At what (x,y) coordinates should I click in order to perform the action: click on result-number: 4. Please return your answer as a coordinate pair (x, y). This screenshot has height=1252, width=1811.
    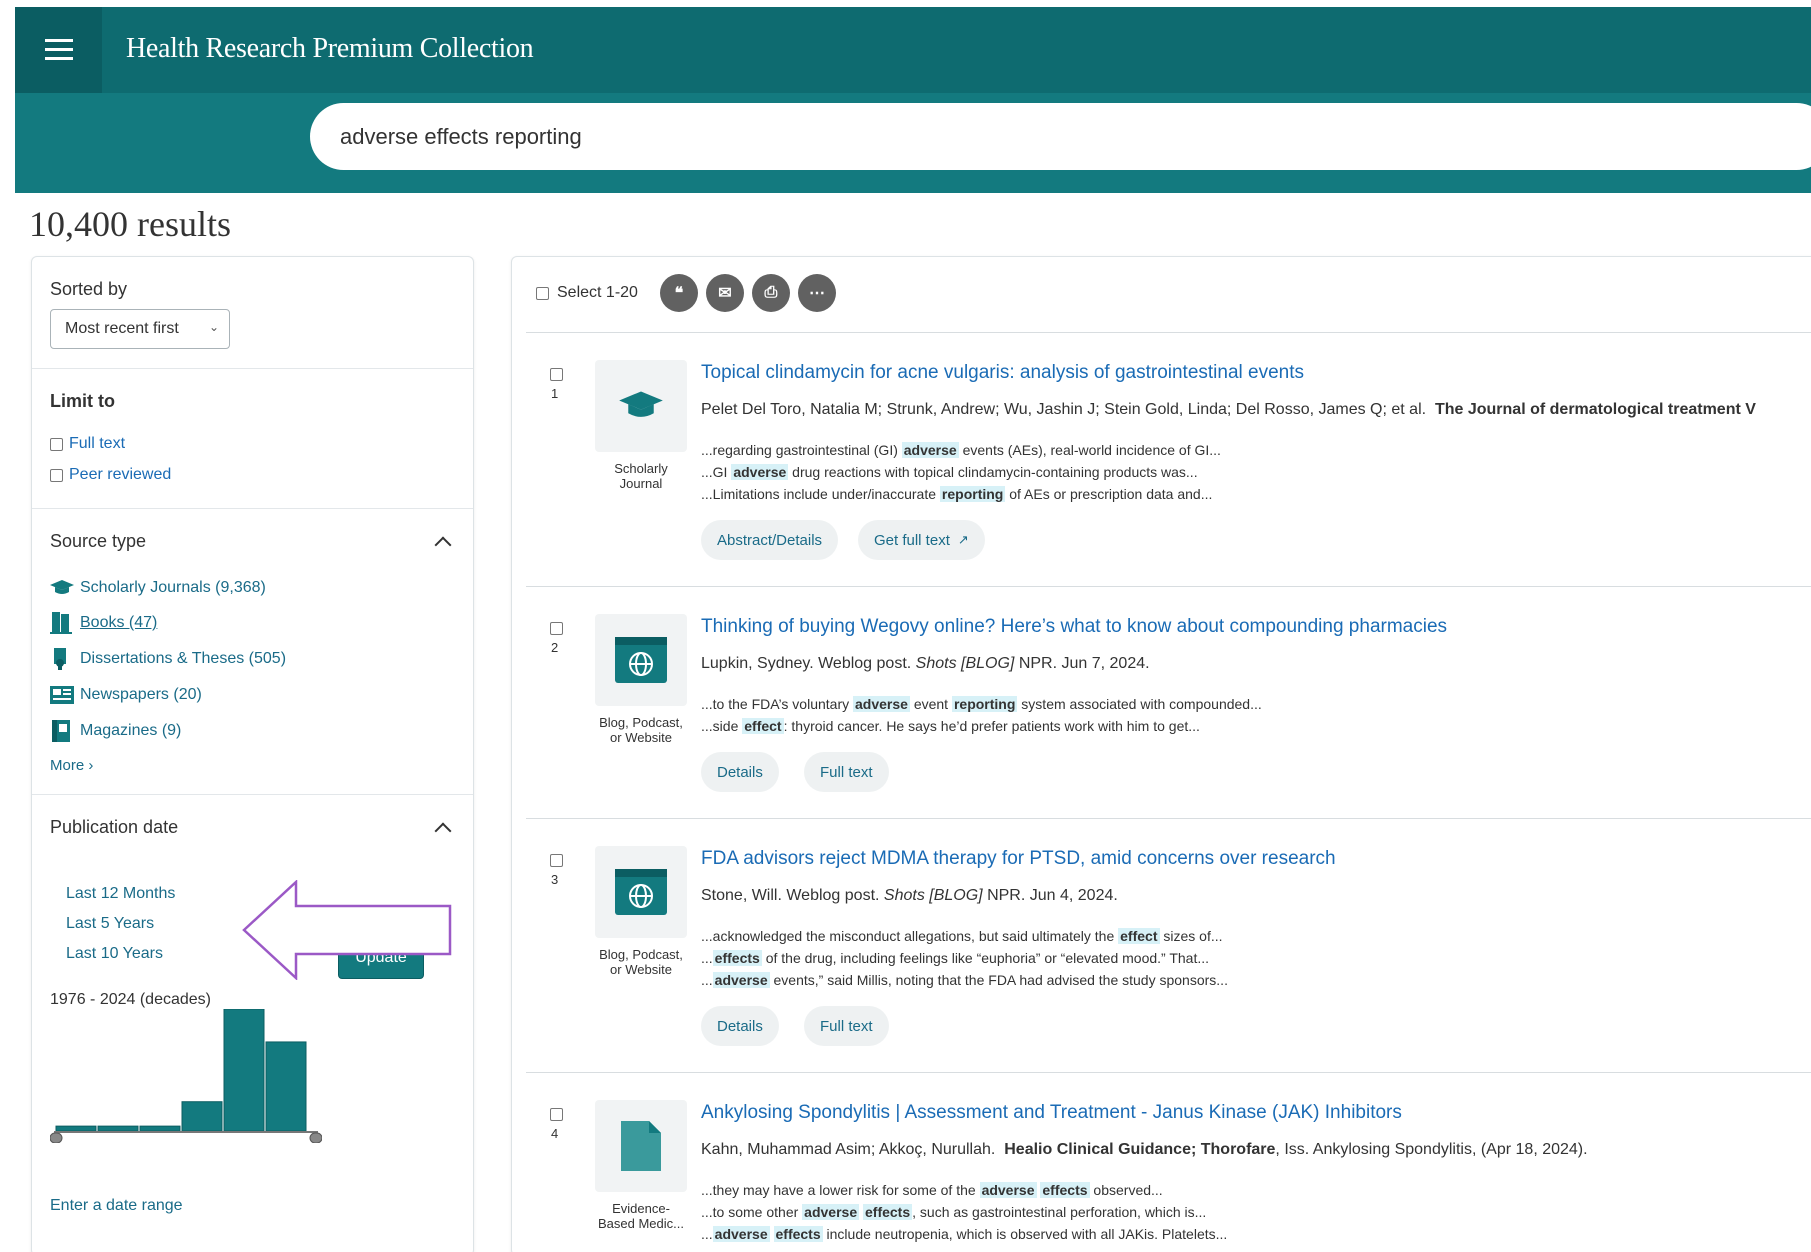
    Looking at the image, I should click on (555, 1133).